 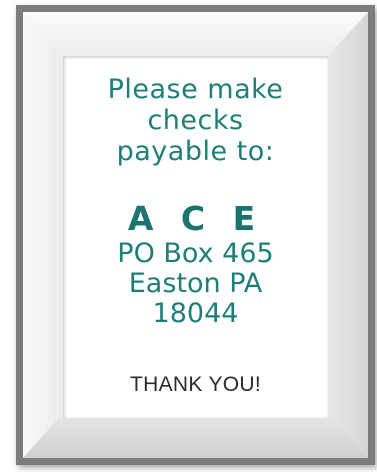 What do you see at coordinates (43, 235) in the screenshot?
I see `mat-bevel-left` at bounding box center [43, 235].